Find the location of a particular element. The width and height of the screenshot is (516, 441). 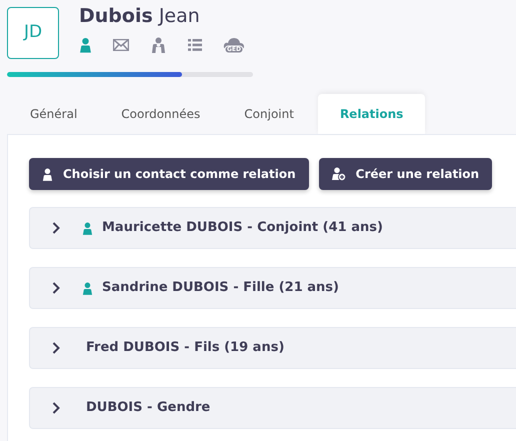

avatar: JD is located at coordinates (33, 33).